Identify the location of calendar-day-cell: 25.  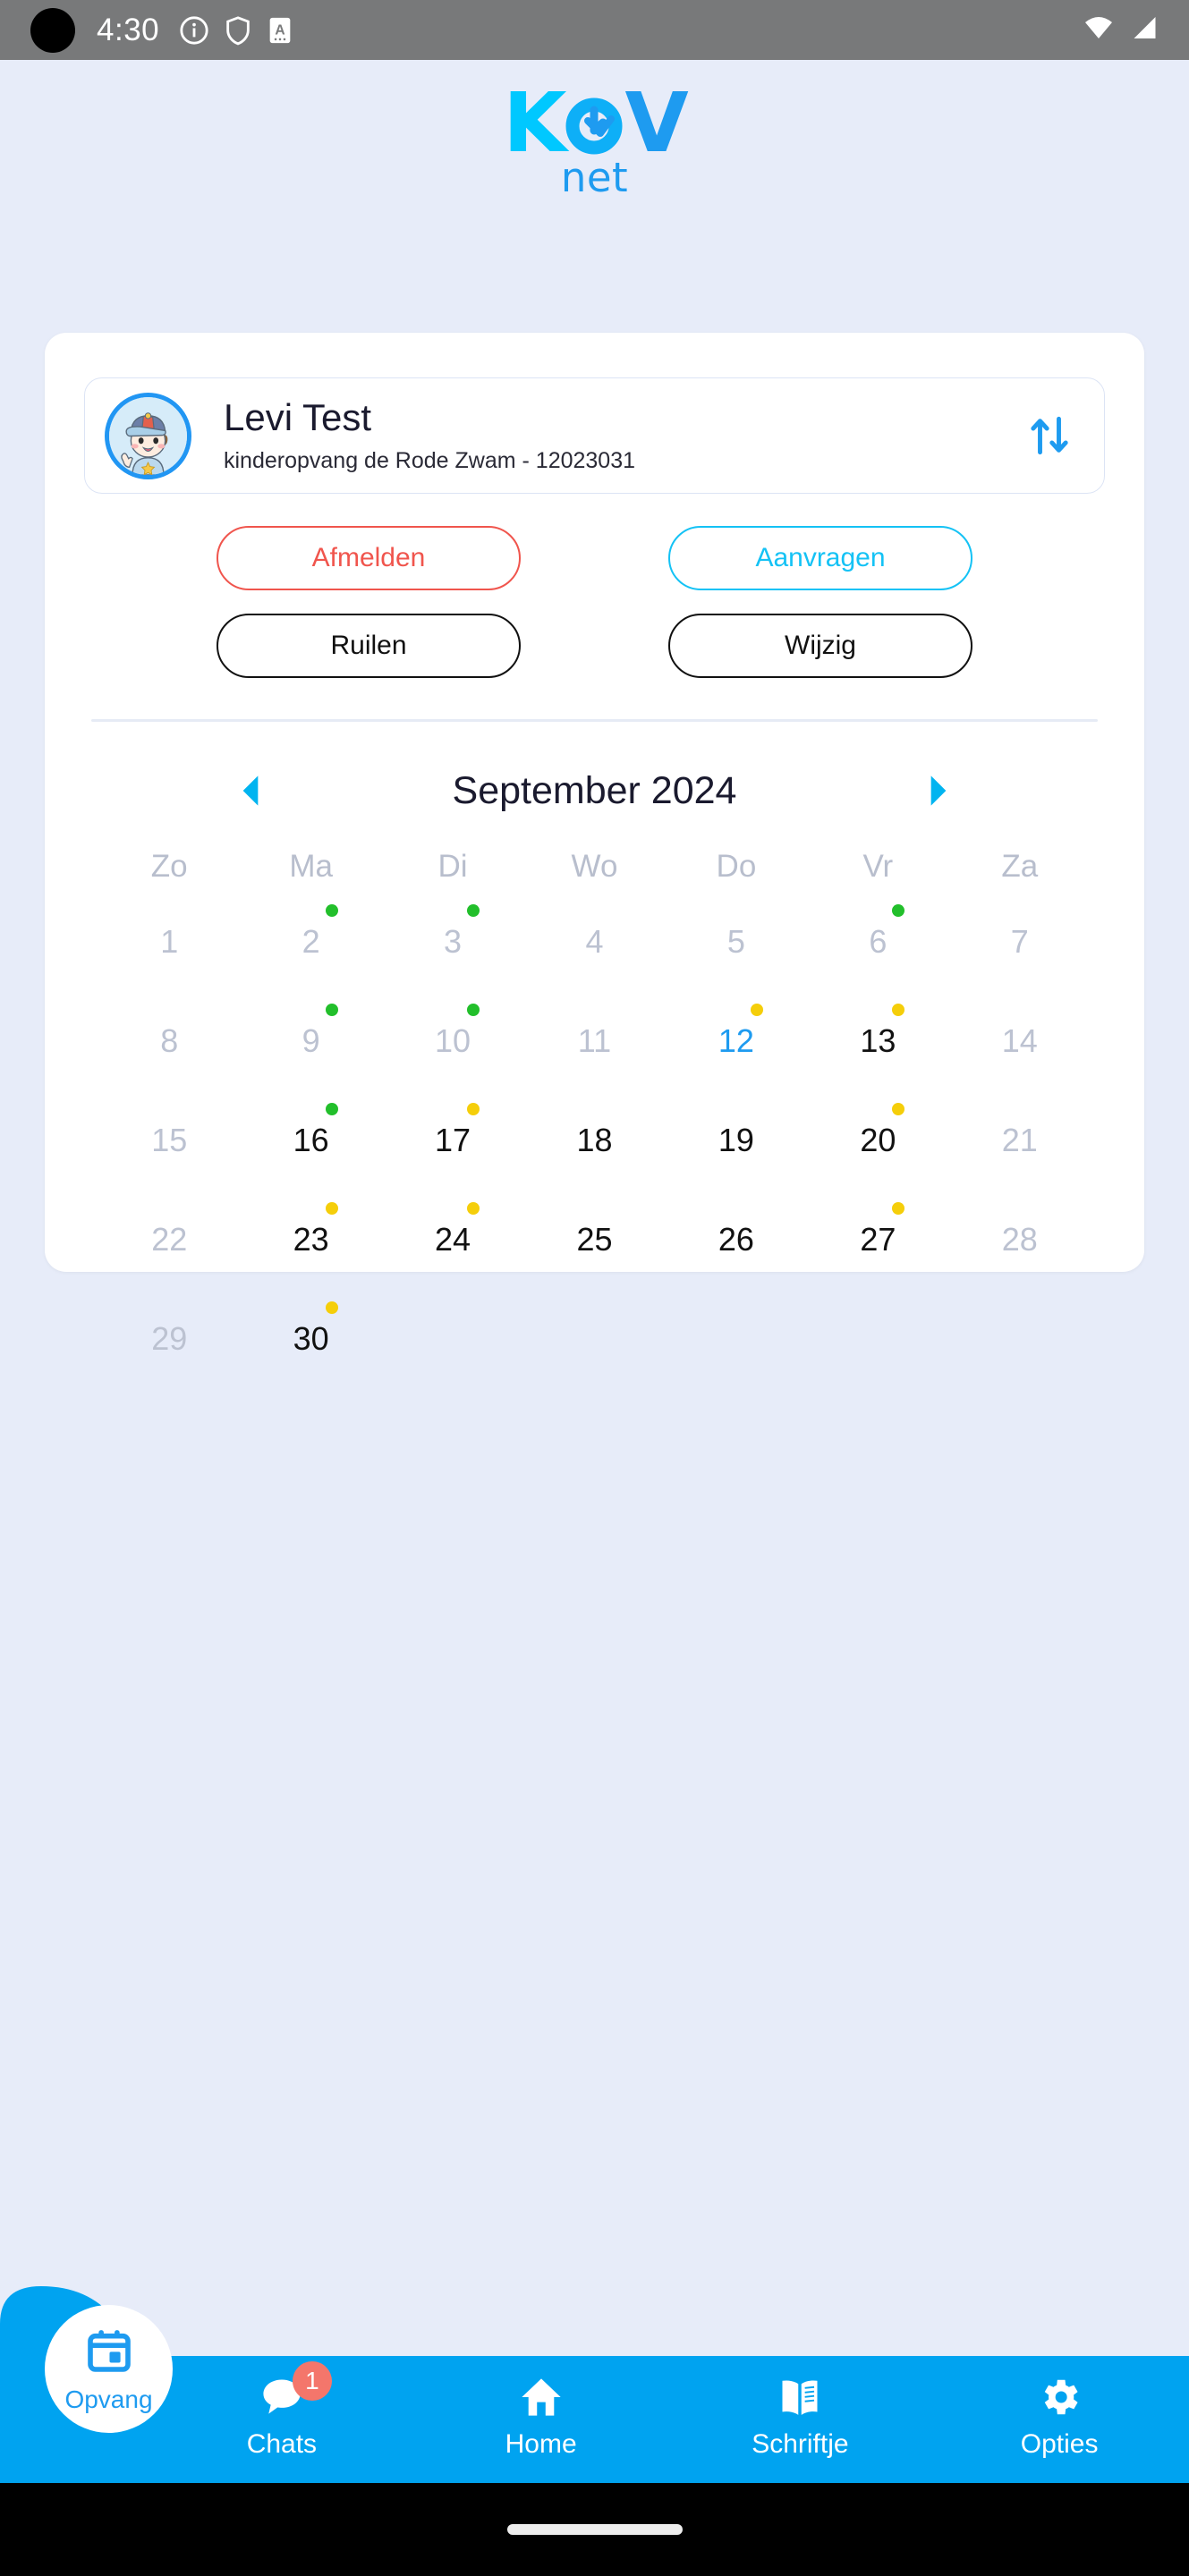
(594, 1251).